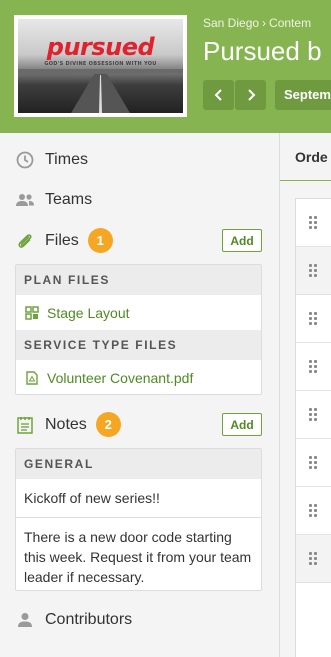 This screenshot has width=331, height=657. I want to click on note-item: Kickoff of new series!!, so click(138, 498).